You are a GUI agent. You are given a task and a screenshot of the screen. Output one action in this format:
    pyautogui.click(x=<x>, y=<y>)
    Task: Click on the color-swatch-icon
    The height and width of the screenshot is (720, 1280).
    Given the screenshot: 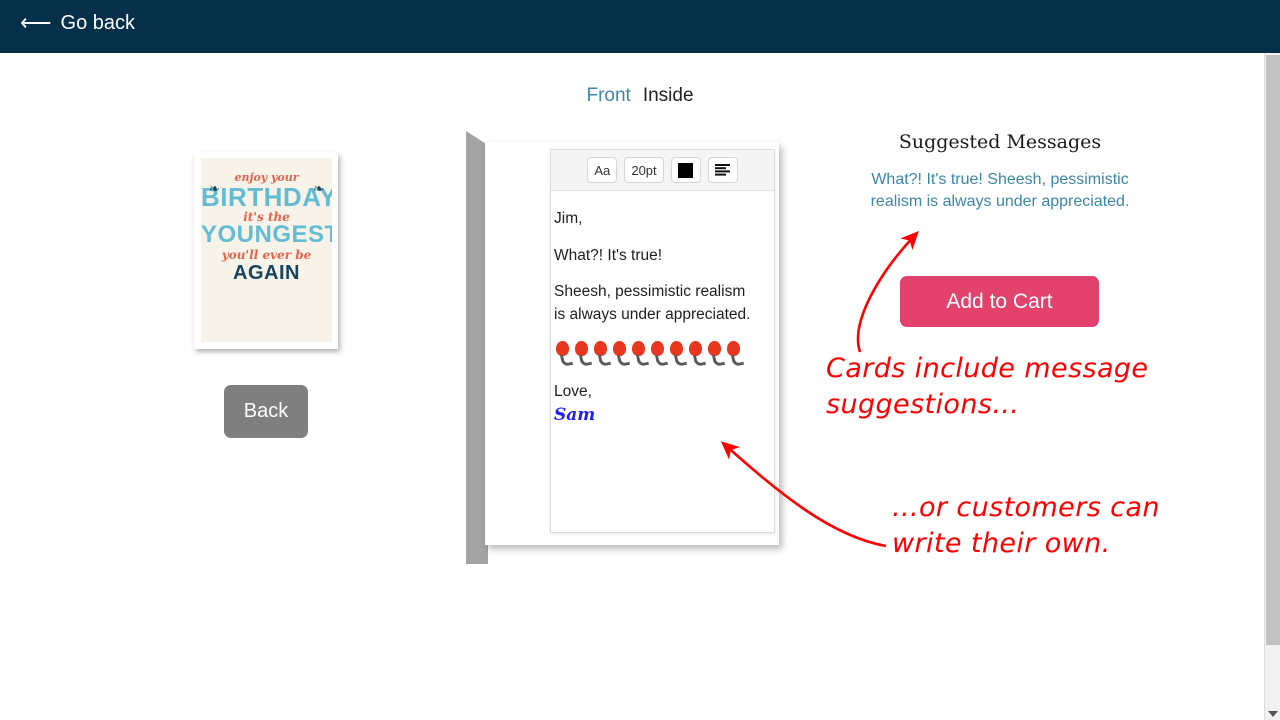 What is the action you would take?
    pyautogui.click(x=686, y=170)
    